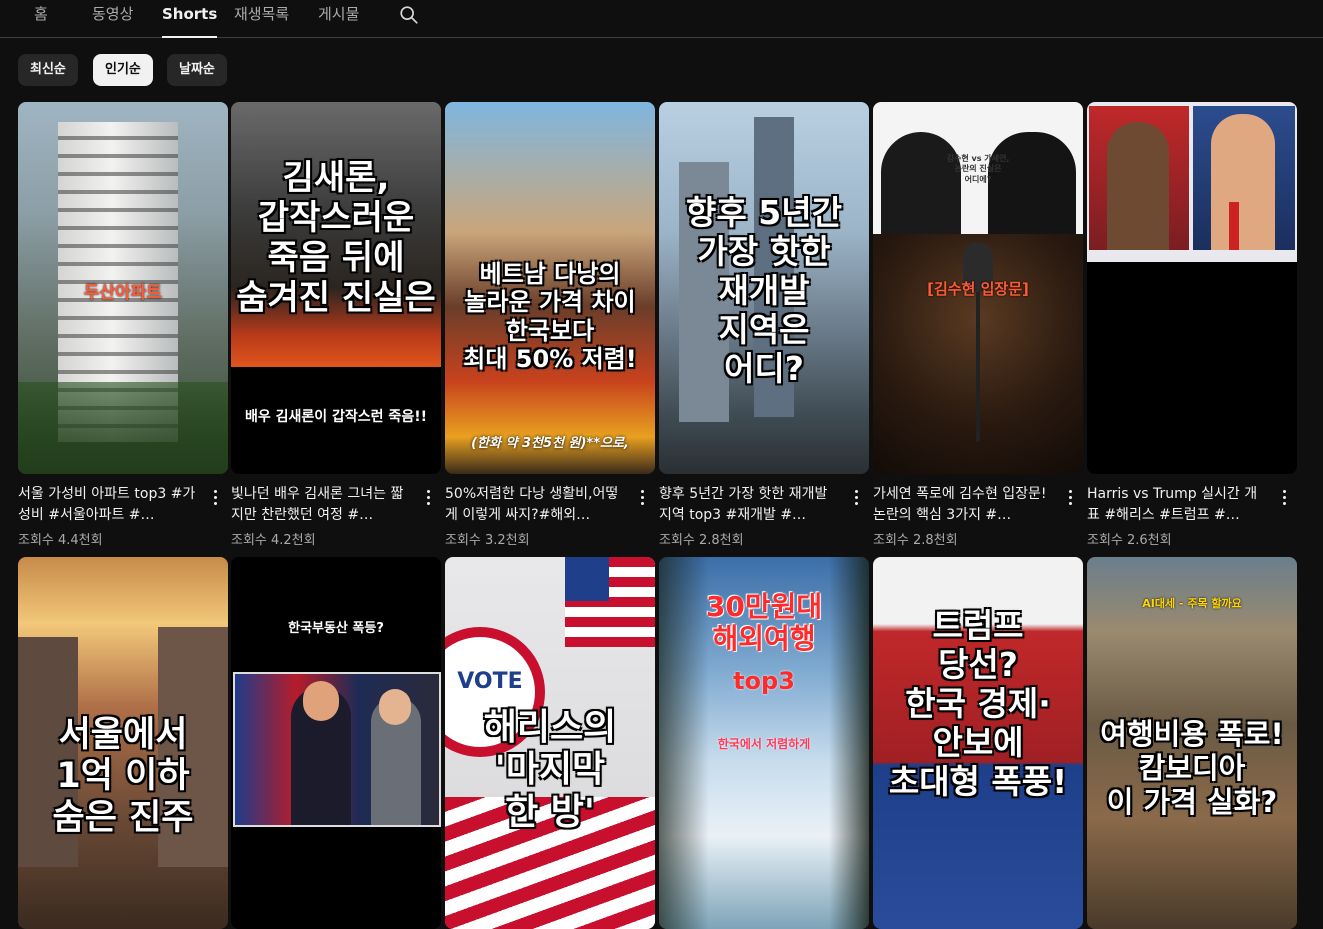 Image resolution: width=1323 pixels, height=929 pixels. Describe the element at coordinates (978, 169) in the screenshot. I see `overlay-small-text: 김수현 vs 가세연, 논란의 진실은 어디에?` at that location.